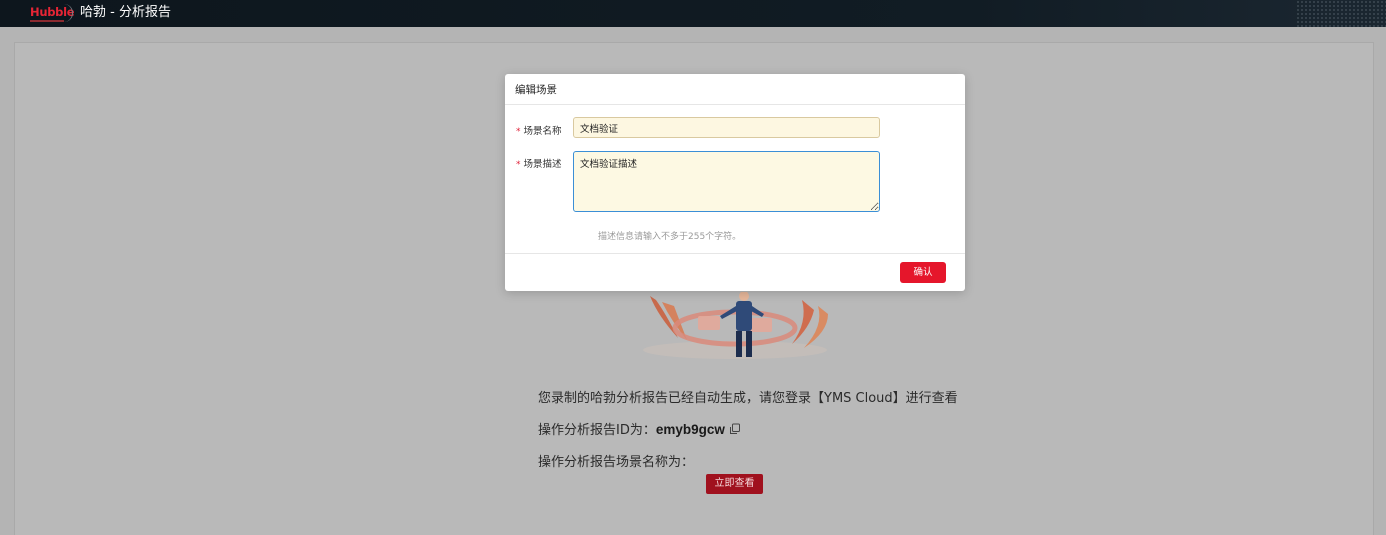  Describe the element at coordinates (47, 21) in the screenshot. I see `logo-underline` at that location.